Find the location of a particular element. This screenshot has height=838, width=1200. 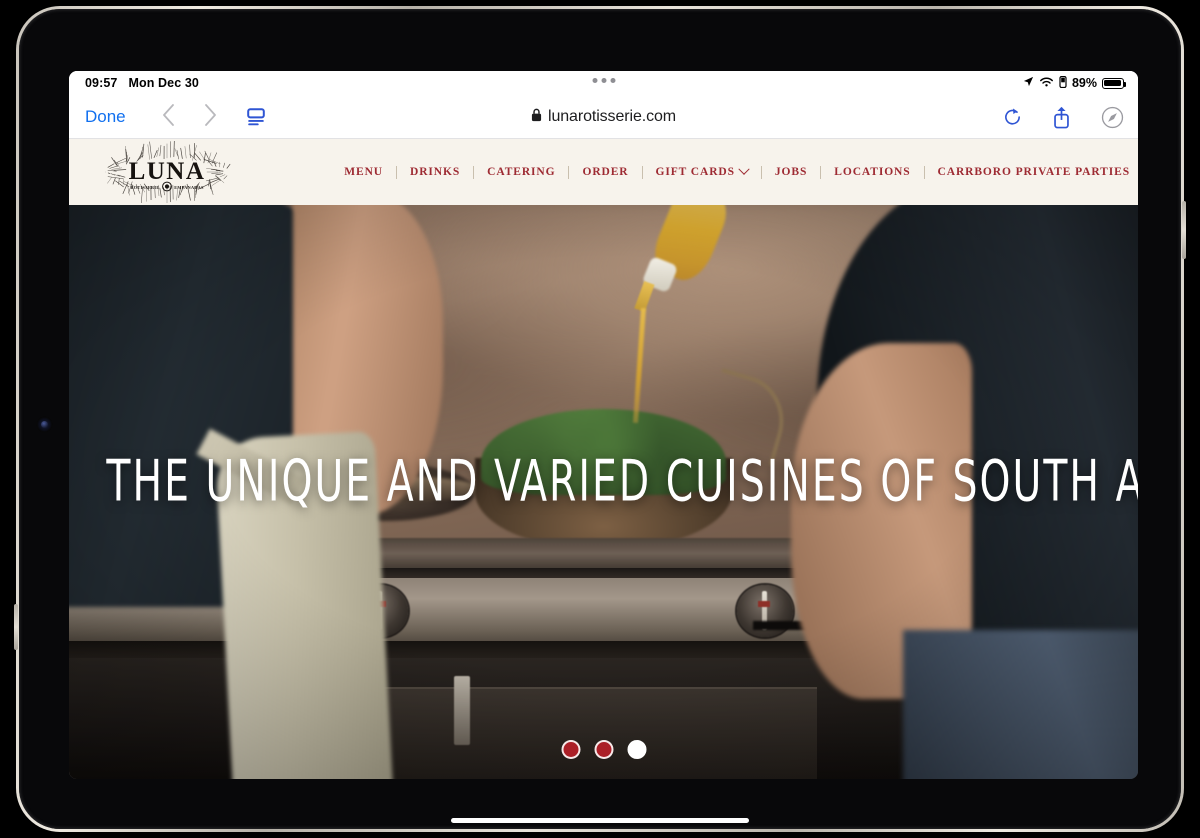

nav-item-label: DRINKS is located at coordinates (435, 171).